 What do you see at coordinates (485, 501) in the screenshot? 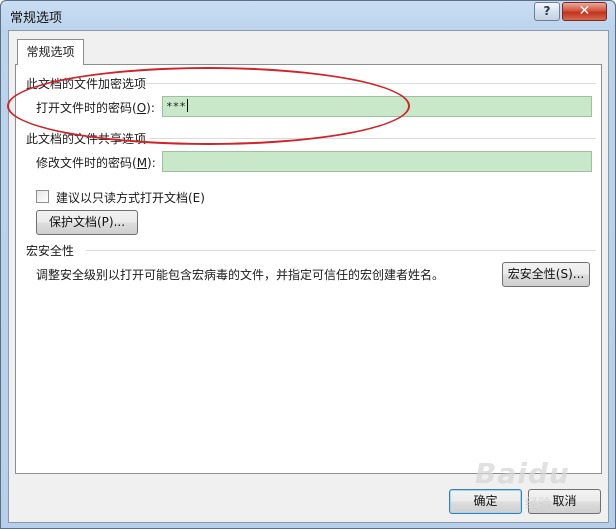
I see `ok-button: 确定` at bounding box center [485, 501].